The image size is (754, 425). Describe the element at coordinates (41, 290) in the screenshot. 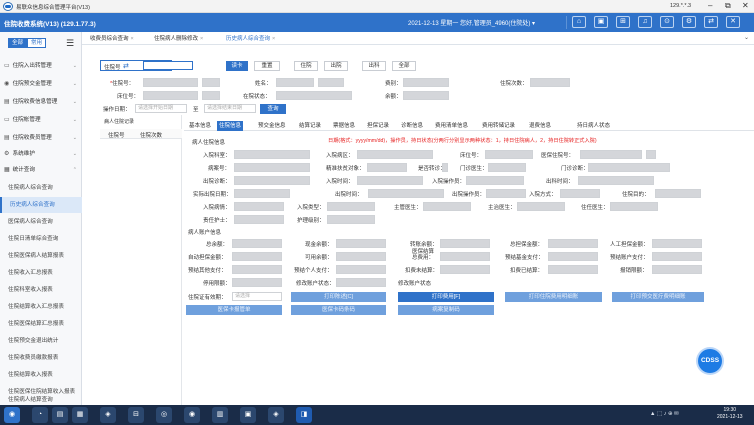

I see `sidebar-item: 住院科室收入报表` at that location.